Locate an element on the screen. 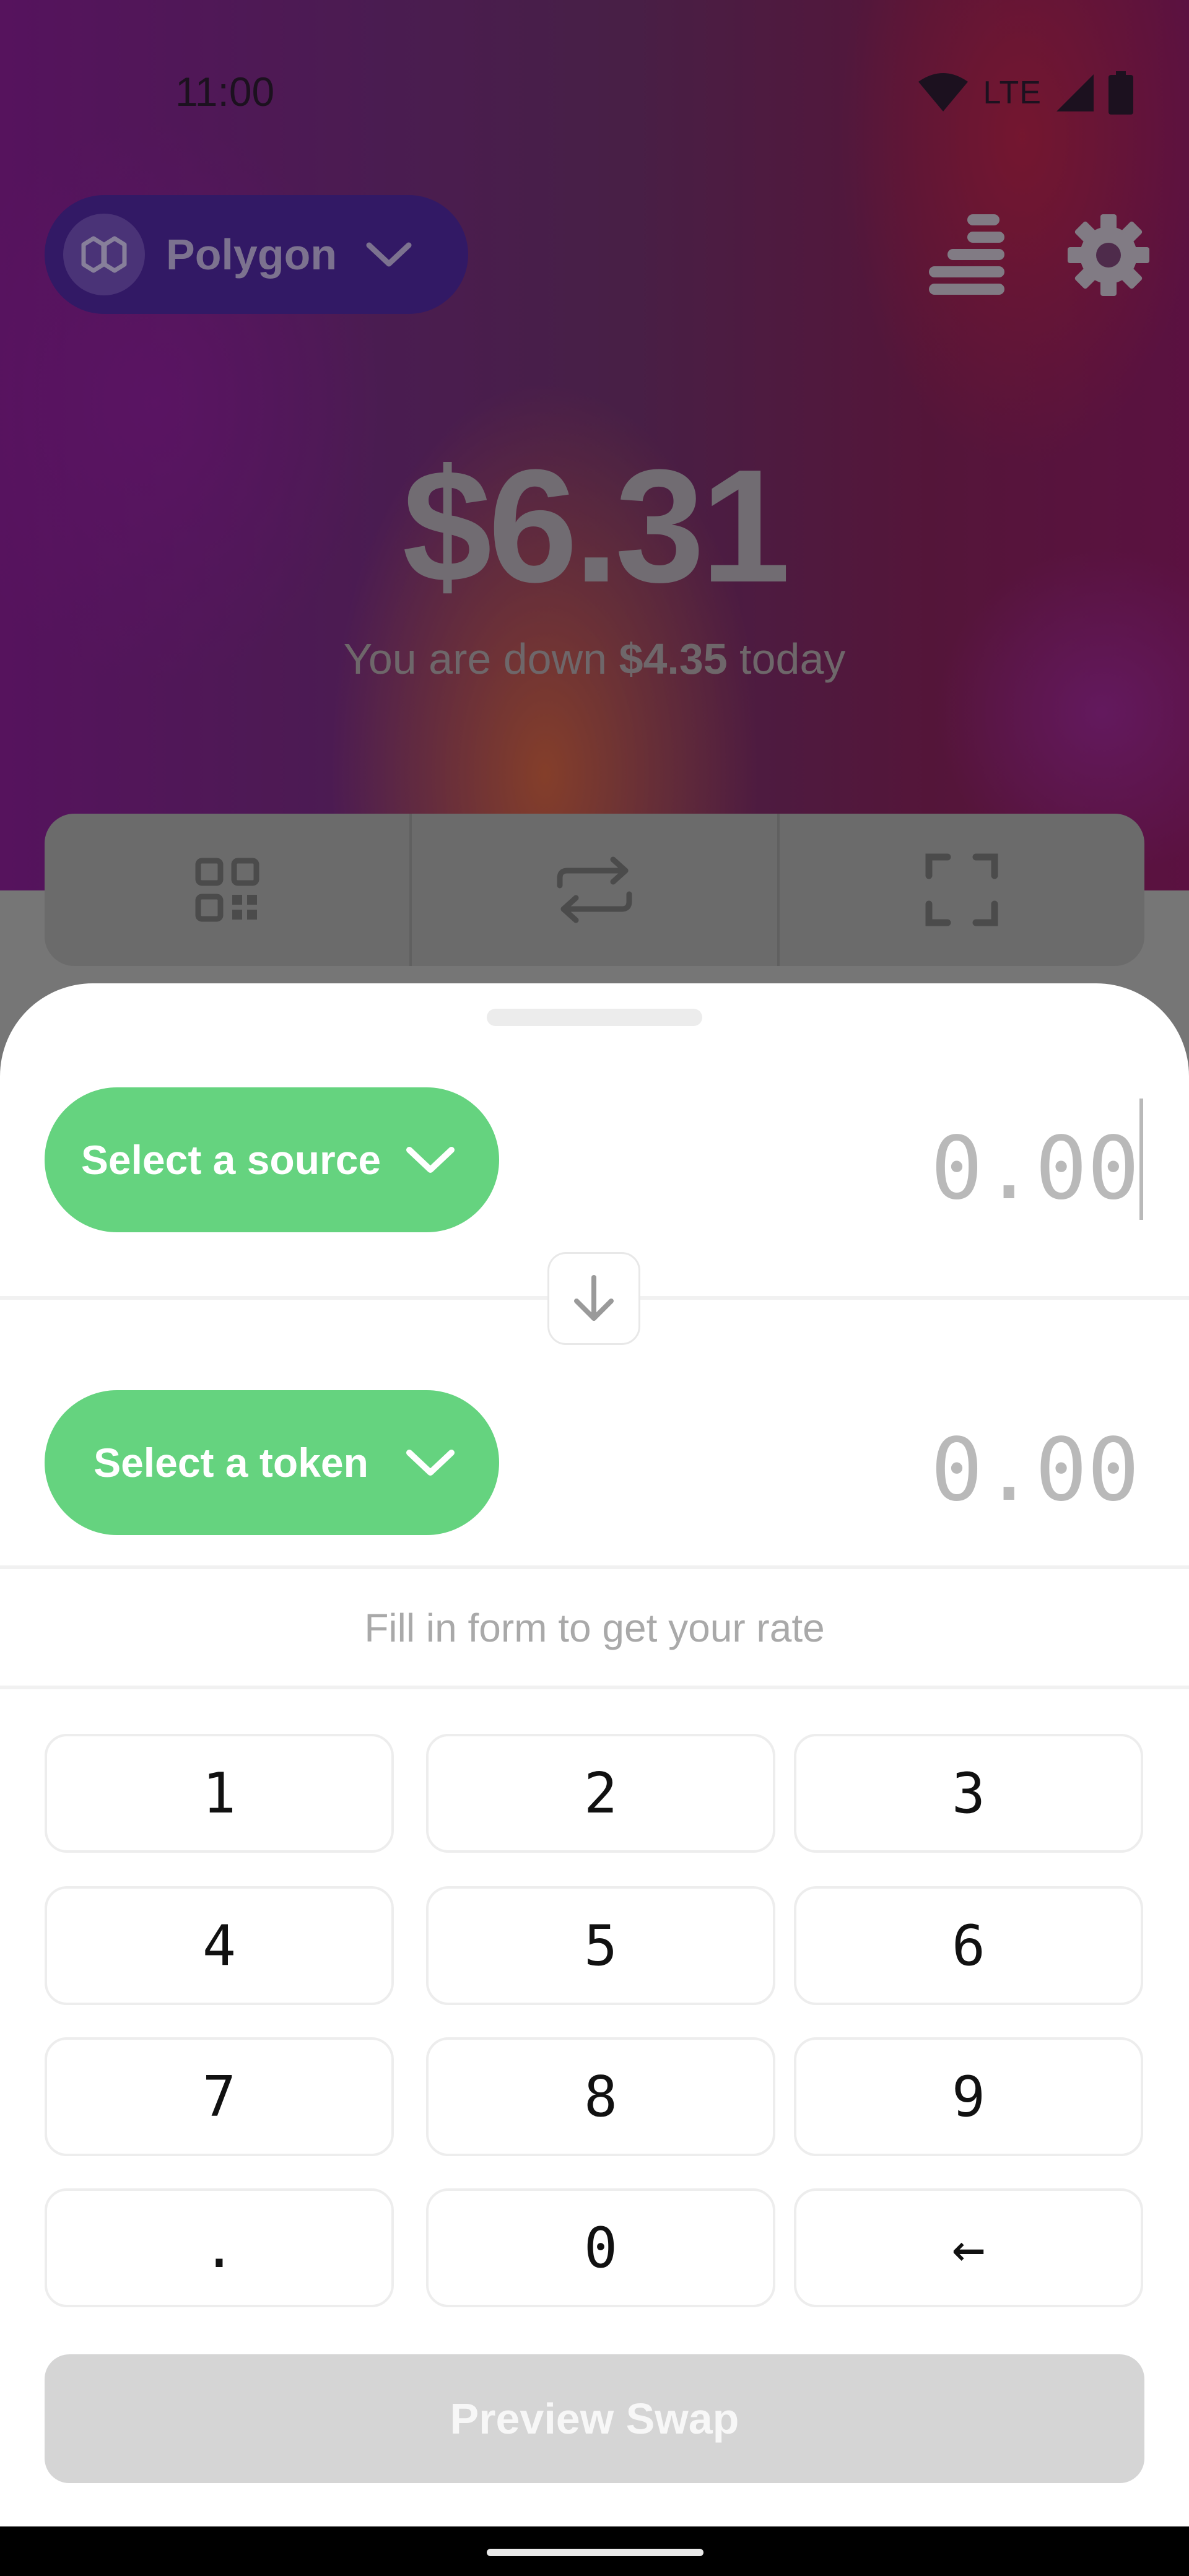  select-token-button: Select a token is located at coordinates (272, 1462).